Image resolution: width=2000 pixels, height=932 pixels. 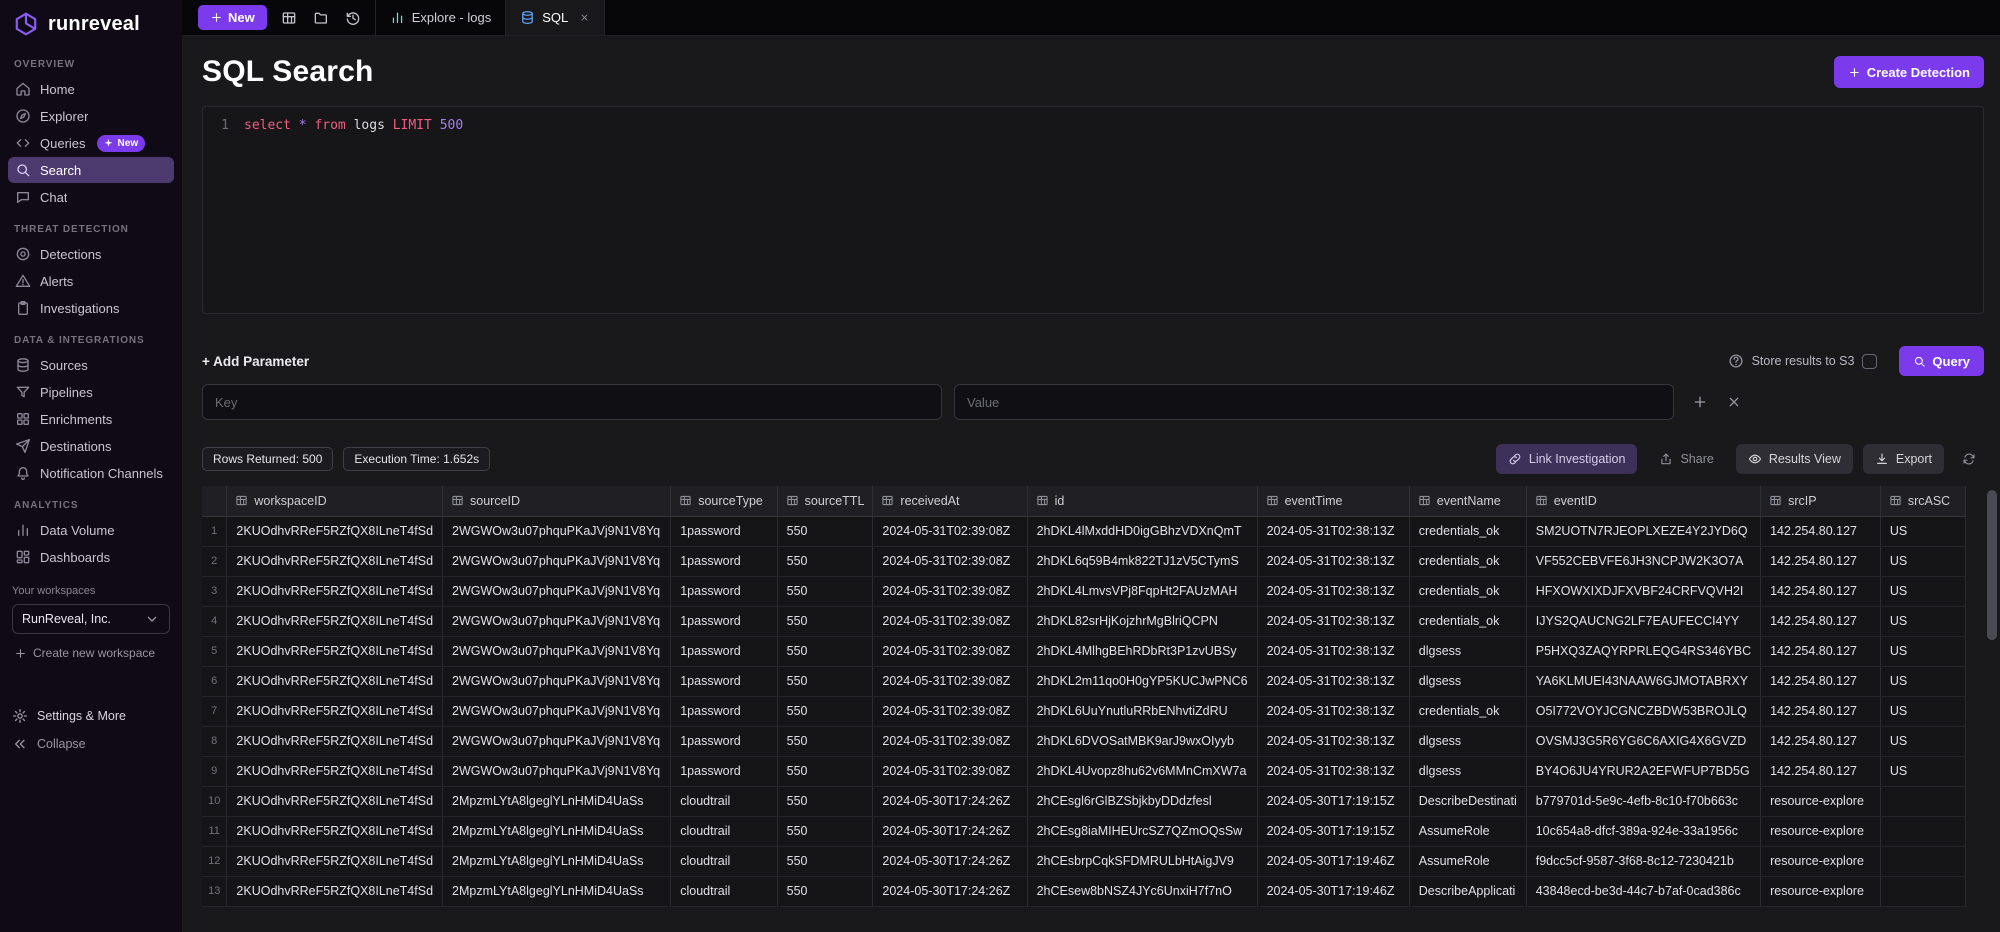 I want to click on sparkle-icon, so click(x=108, y=143).